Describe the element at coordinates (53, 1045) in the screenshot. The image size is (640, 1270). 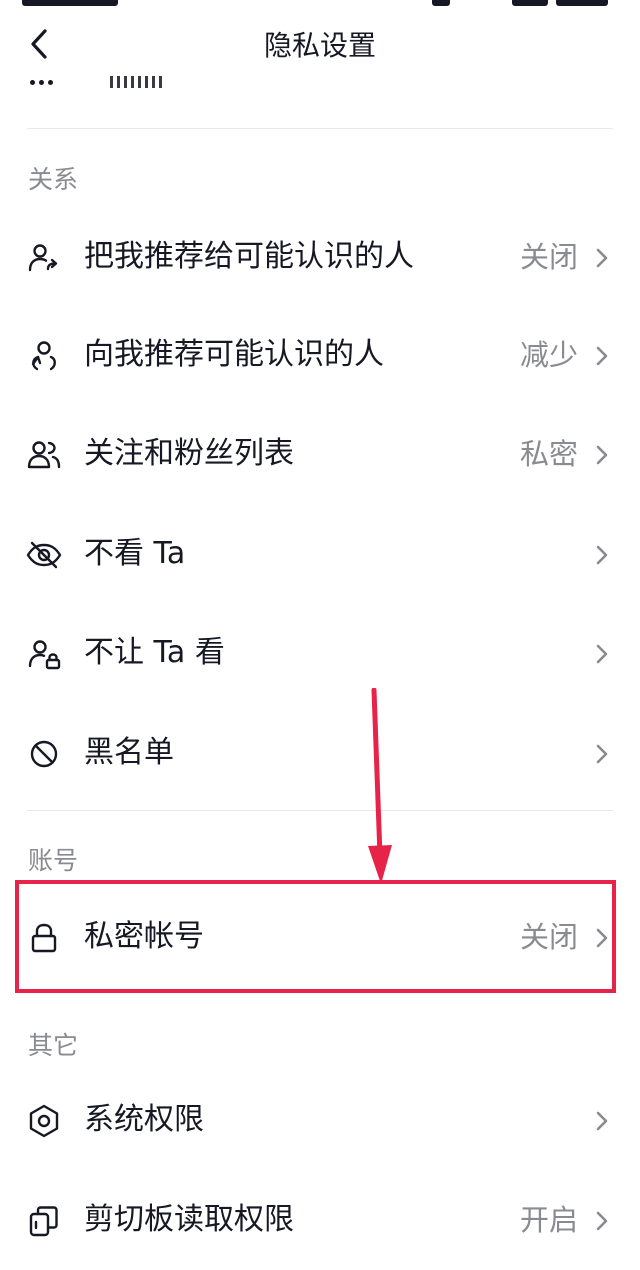
I see `section-header-other: 其它` at that location.